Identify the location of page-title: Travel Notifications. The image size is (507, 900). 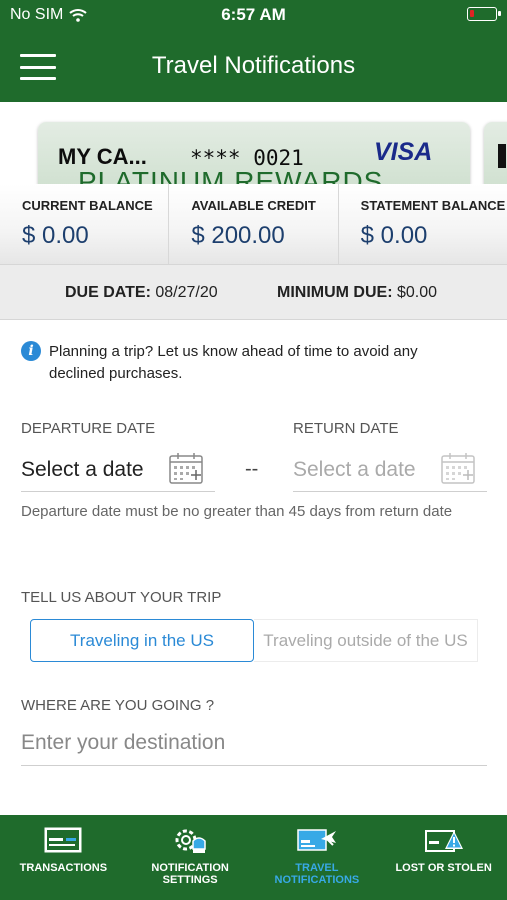
(253, 65).